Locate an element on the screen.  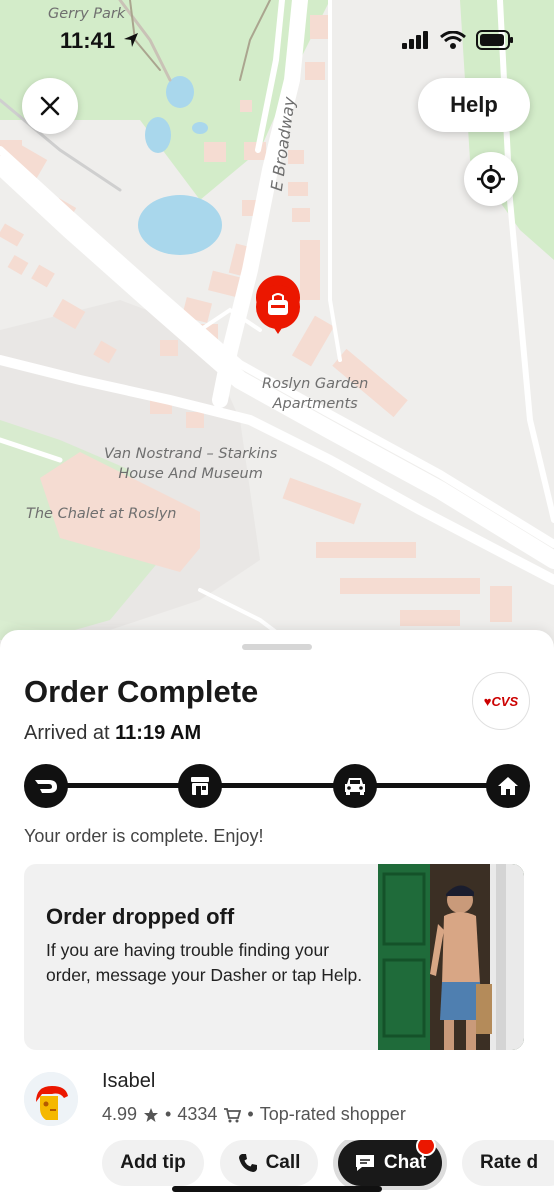
home-step is located at coordinates (508, 786).